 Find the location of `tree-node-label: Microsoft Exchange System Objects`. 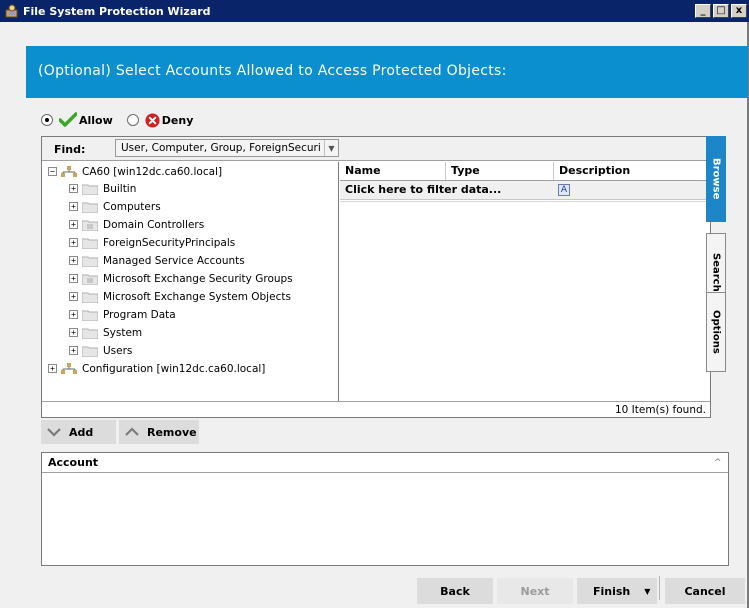

tree-node-label: Microsoft Exchange System Objects is located at coordinates (197, 296).